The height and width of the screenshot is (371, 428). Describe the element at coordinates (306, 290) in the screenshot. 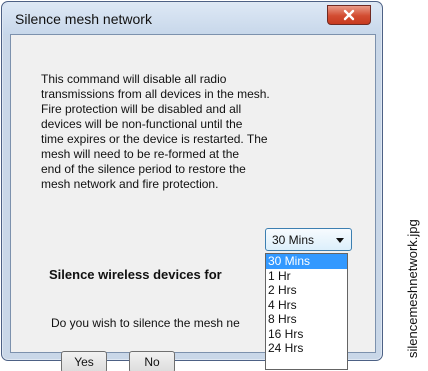

I see `dropdown-option: 2 Hrs` at that location.